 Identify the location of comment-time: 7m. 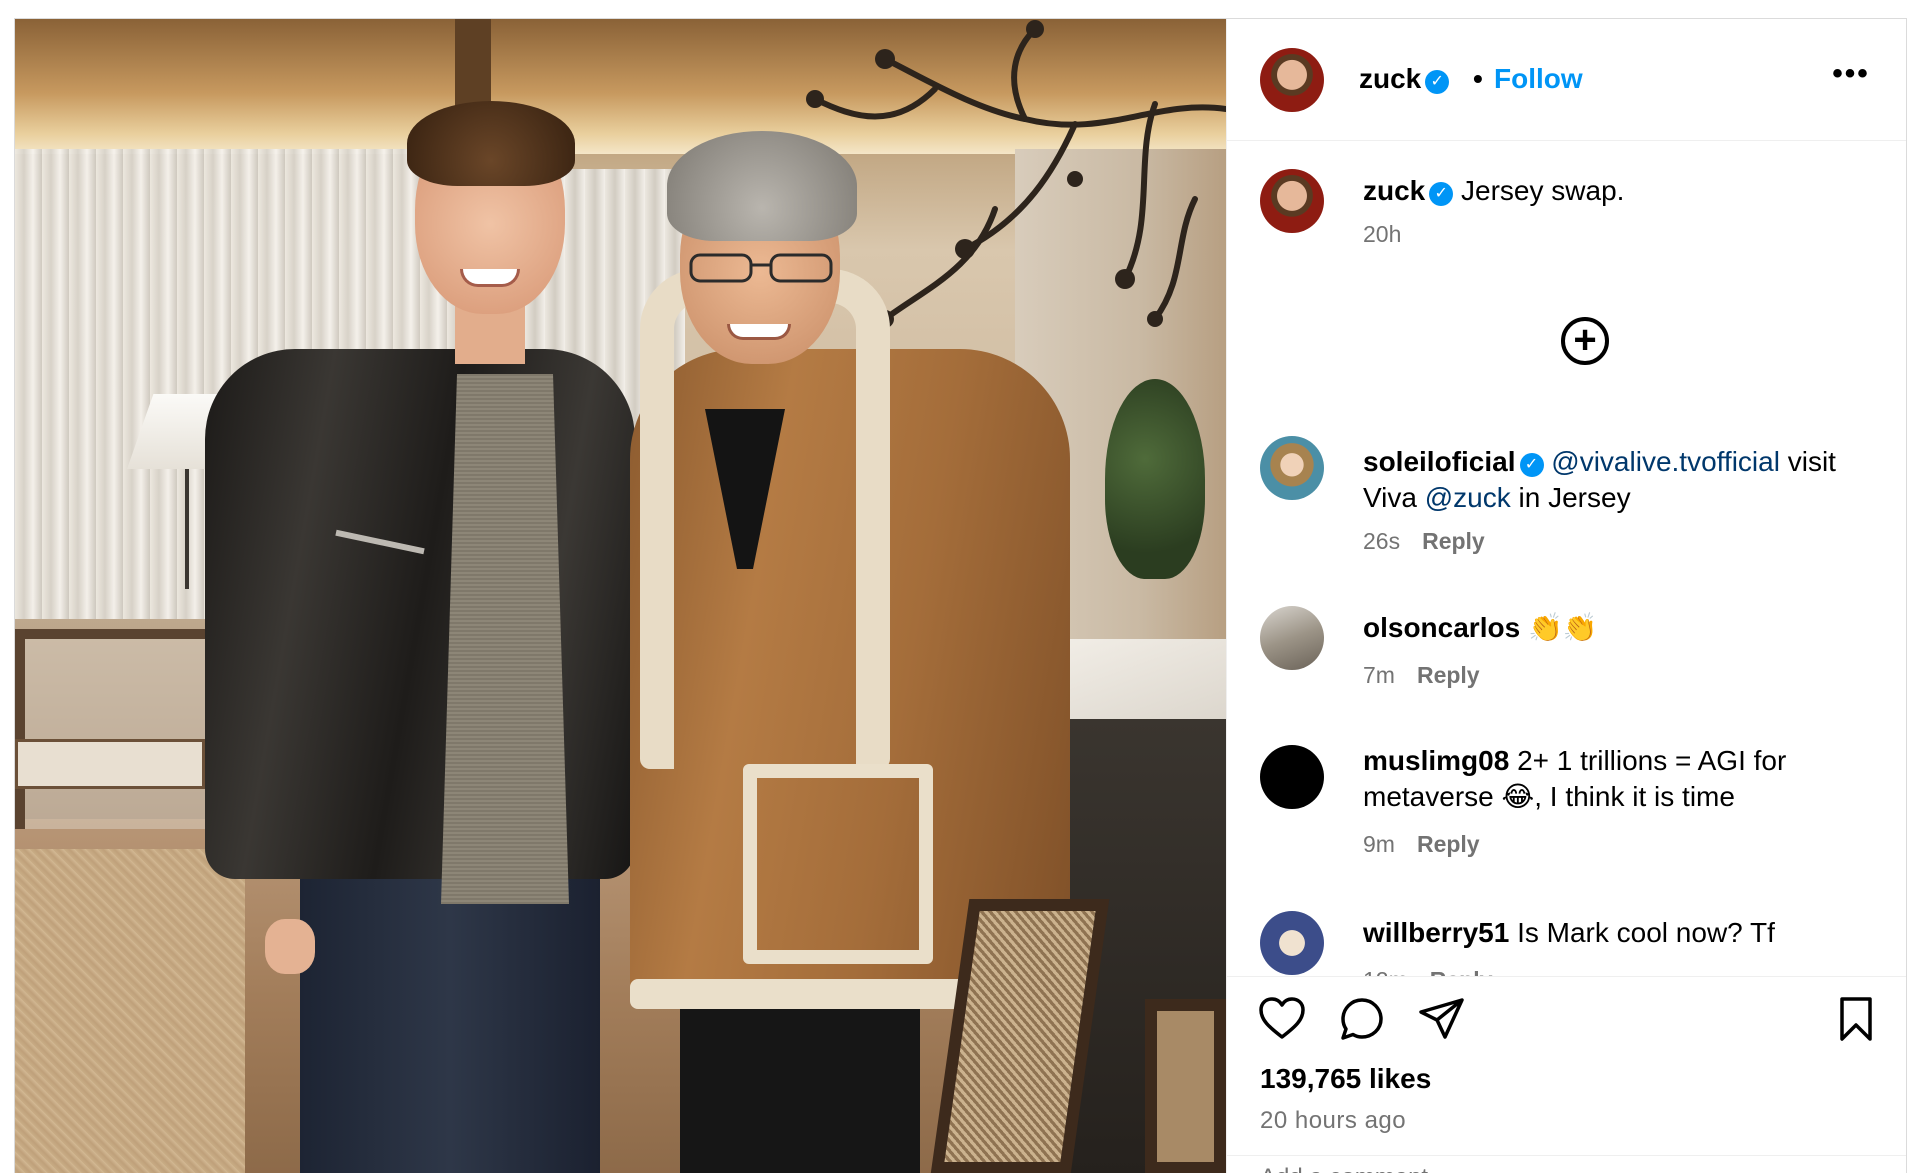
(1379, 675).